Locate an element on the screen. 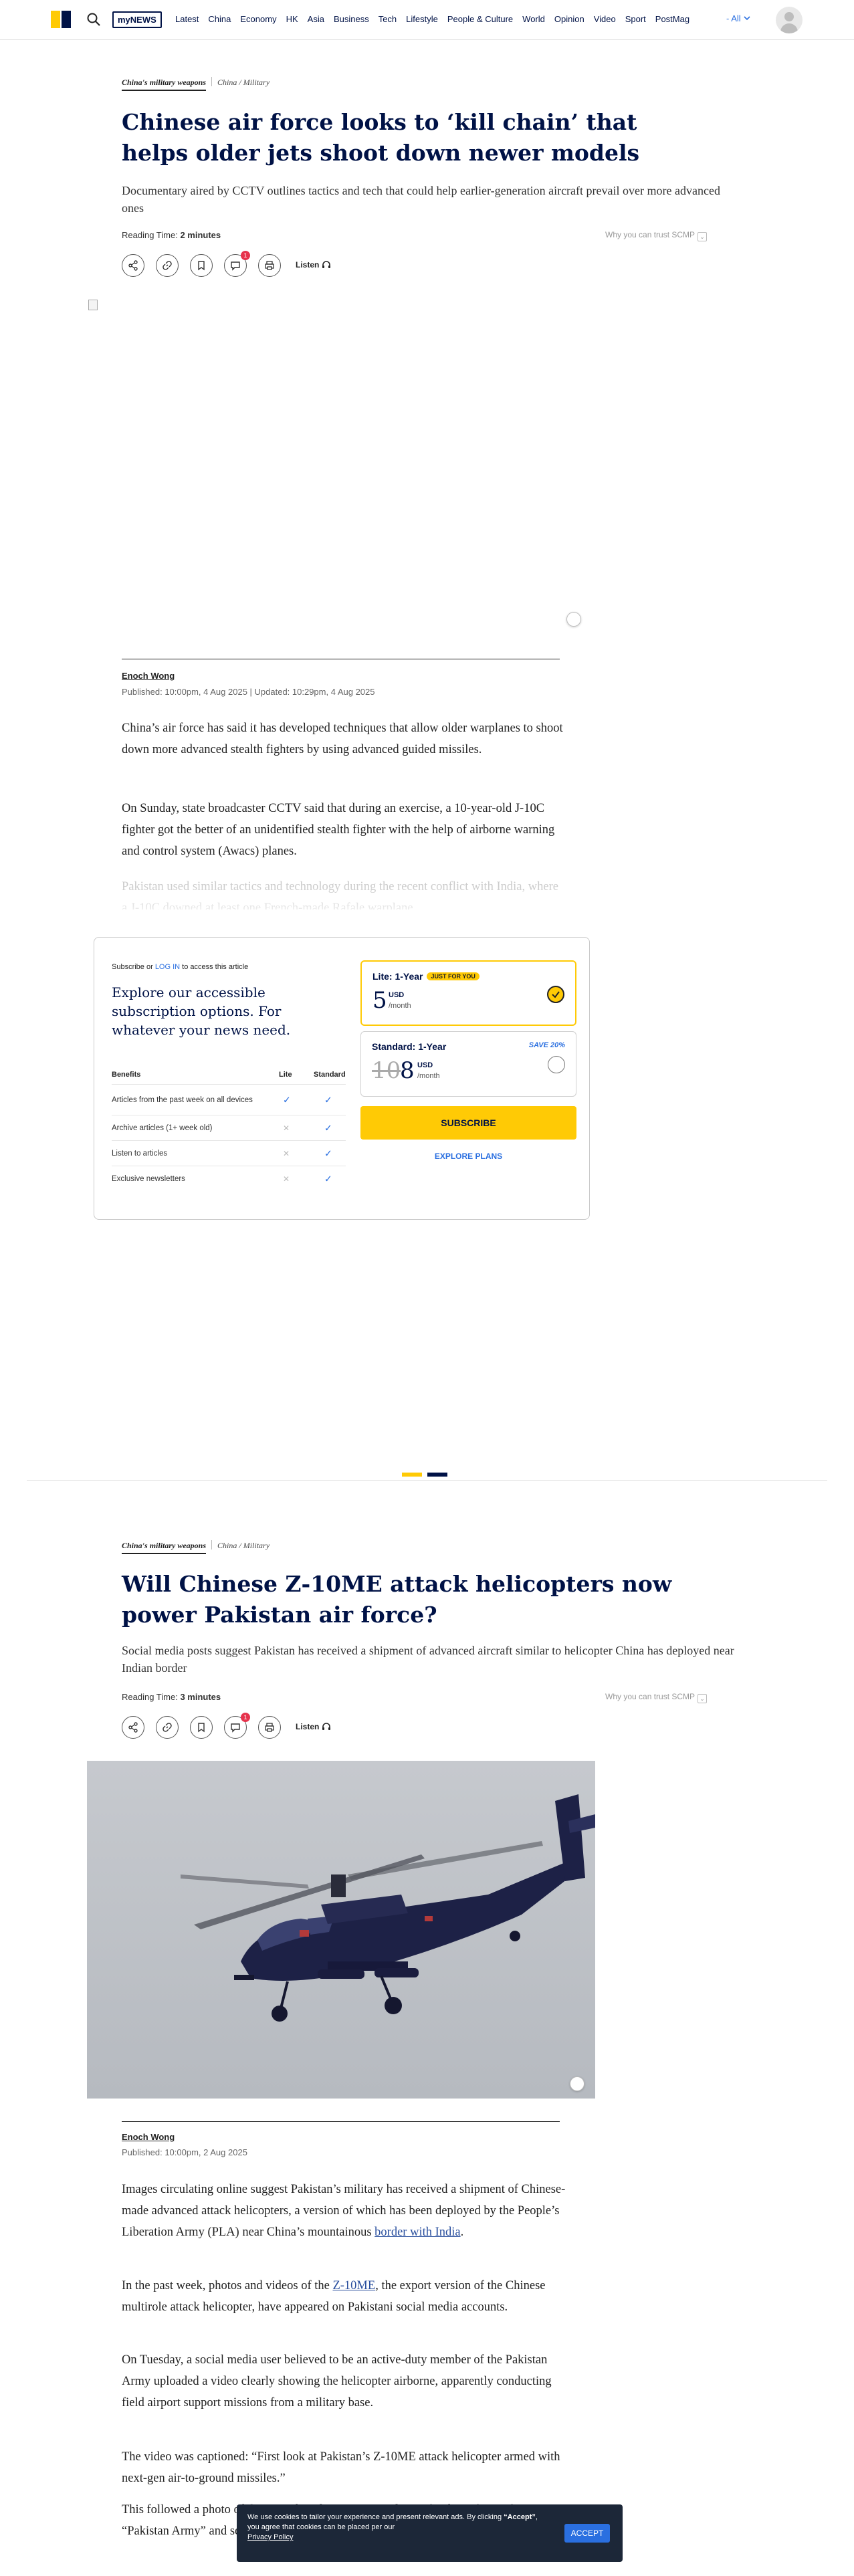  nav-item-hk: HK is located at coordinates (292, 19).